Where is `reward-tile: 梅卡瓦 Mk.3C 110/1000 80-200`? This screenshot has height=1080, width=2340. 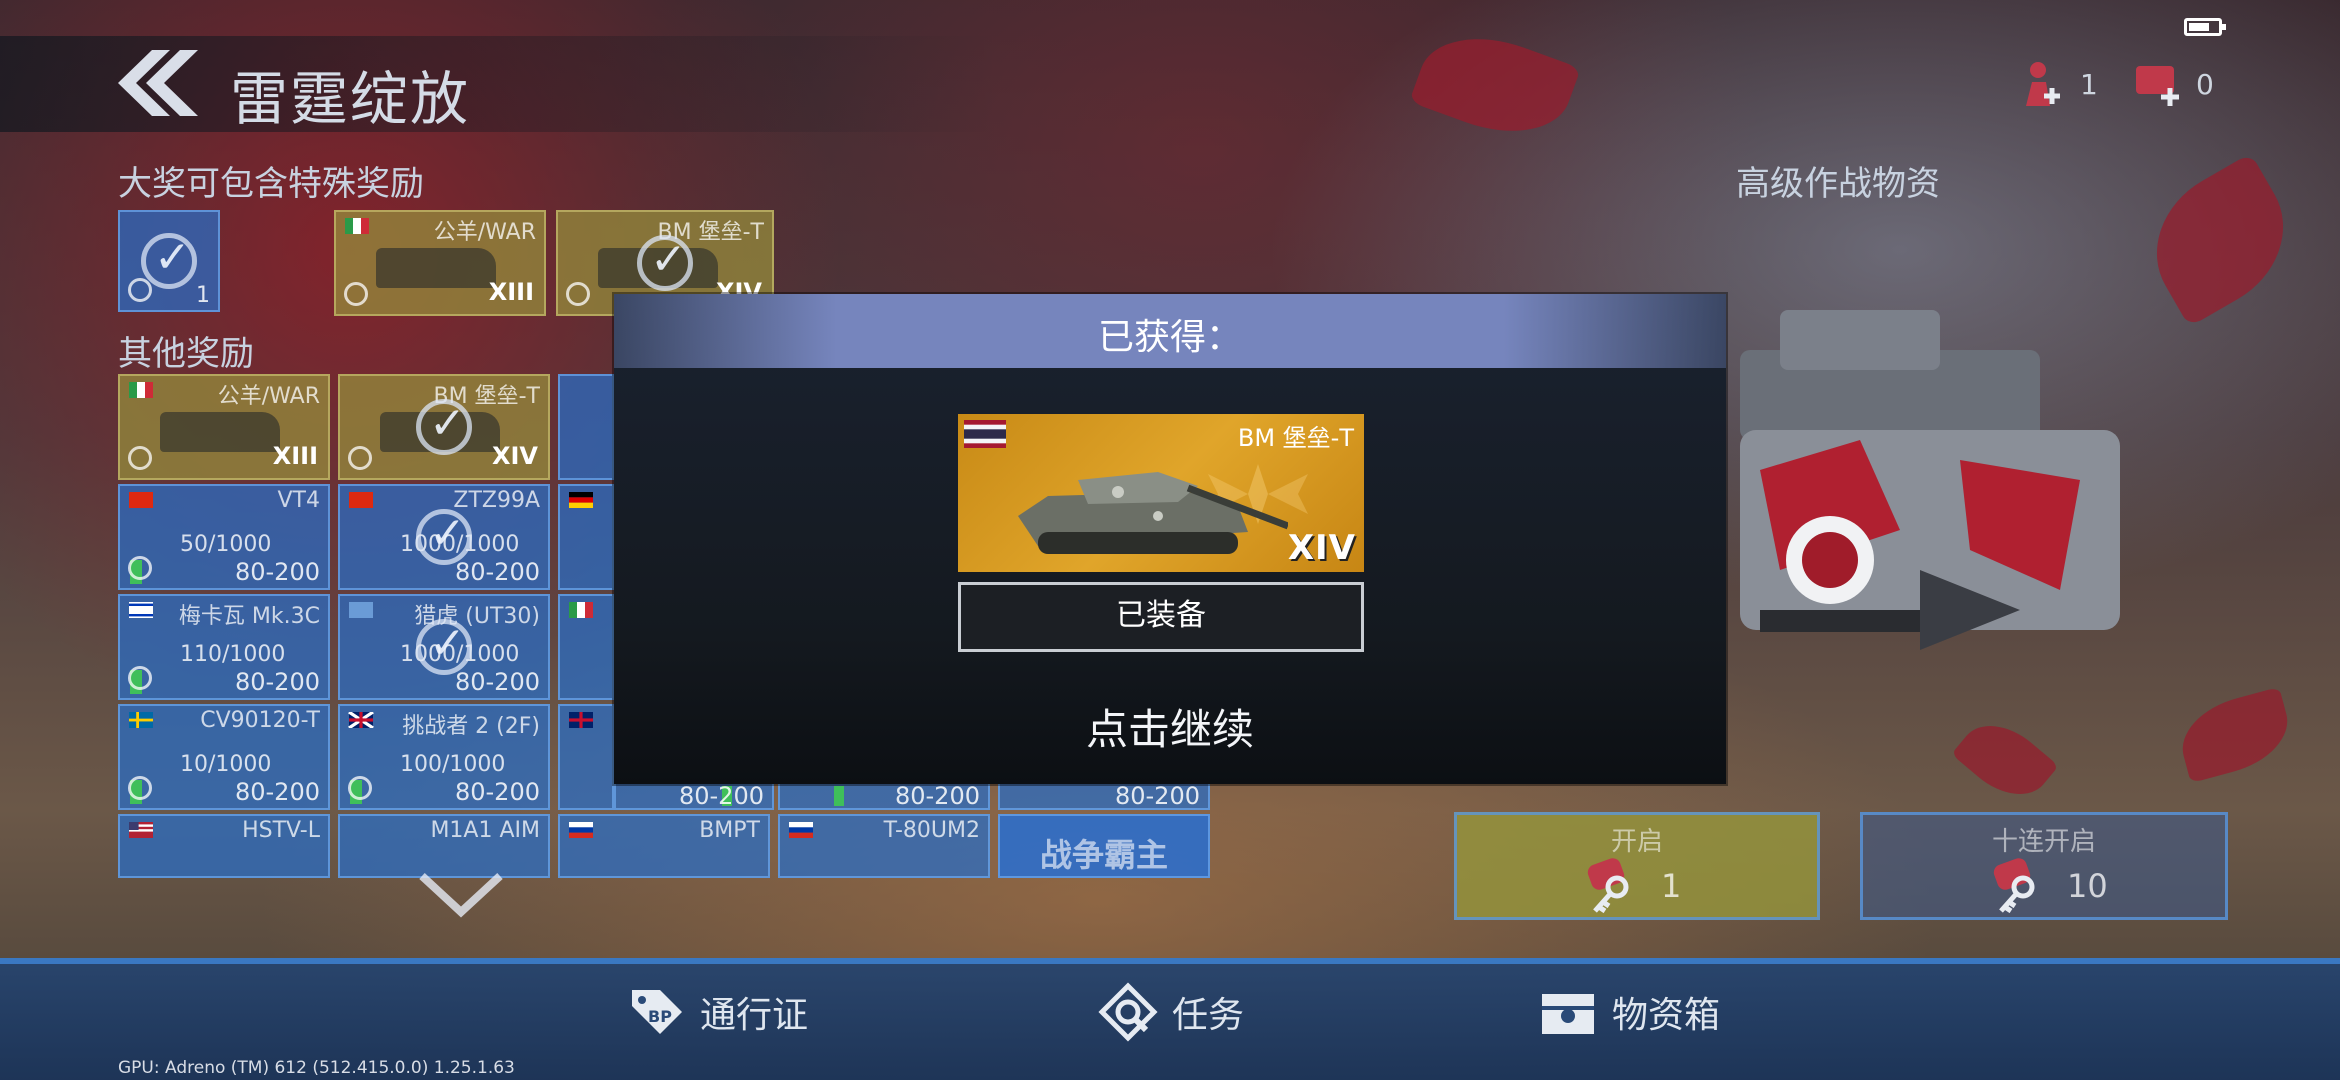
reward-tile: 梅卡瓦 Mk.3C 110/1000 80-200 is located at coordinates (224, 647).